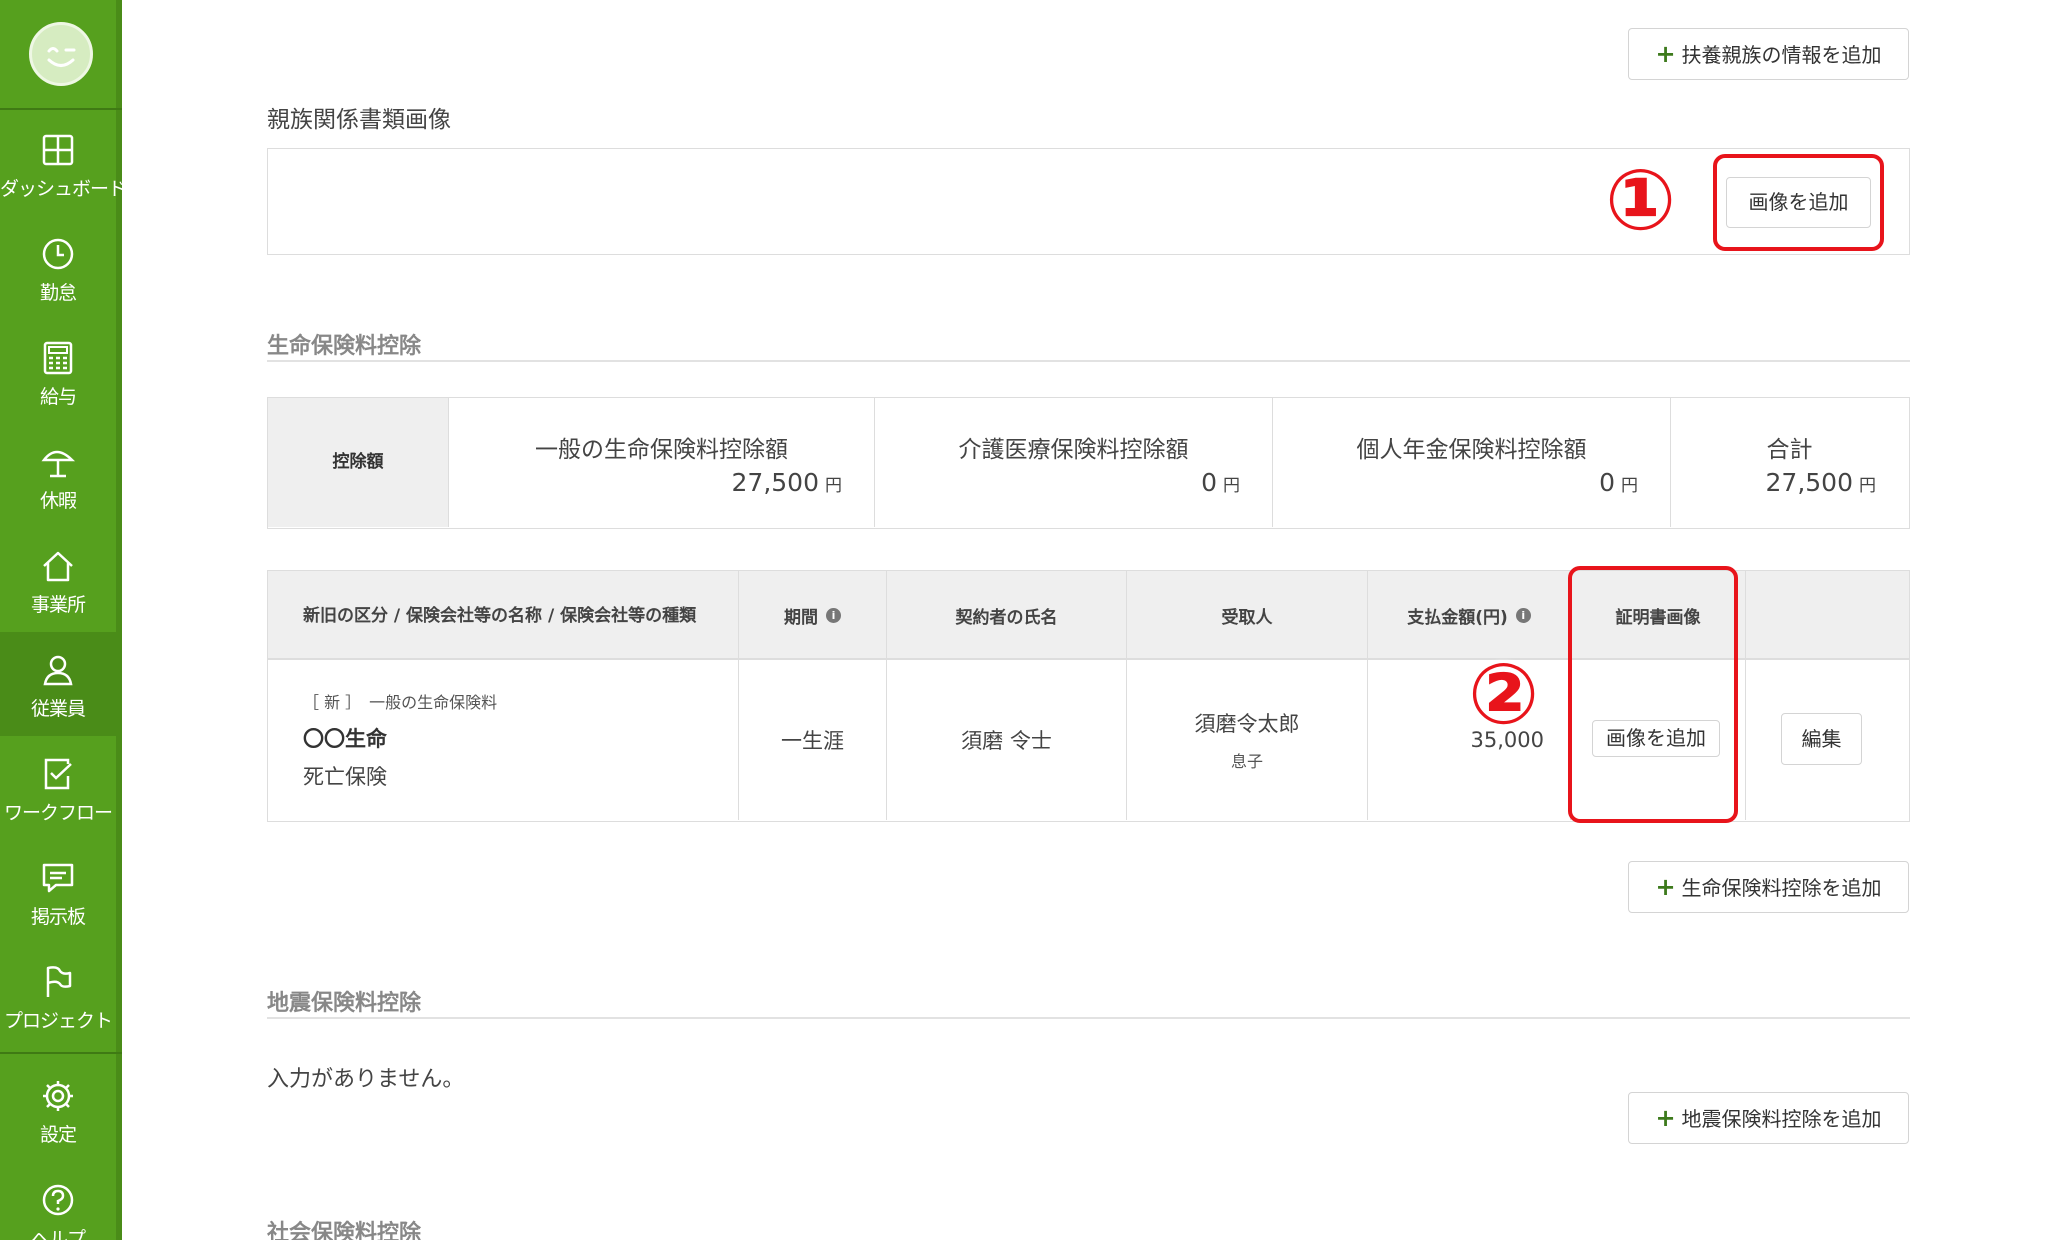  Describe the element at coordinates (58, 566) in the screenshot. I see `home-icon` at that location.